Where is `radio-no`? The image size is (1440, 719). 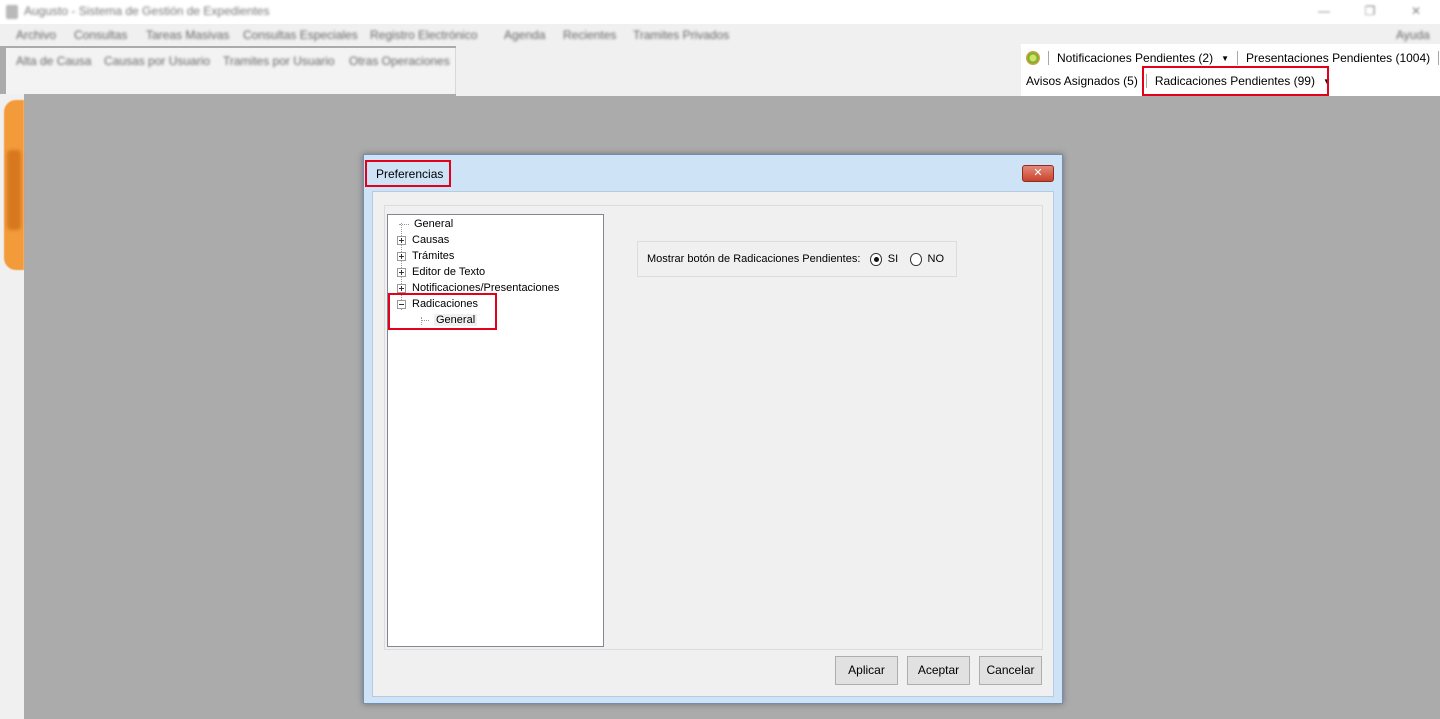
radio-no is located at coordinates (916, 259).